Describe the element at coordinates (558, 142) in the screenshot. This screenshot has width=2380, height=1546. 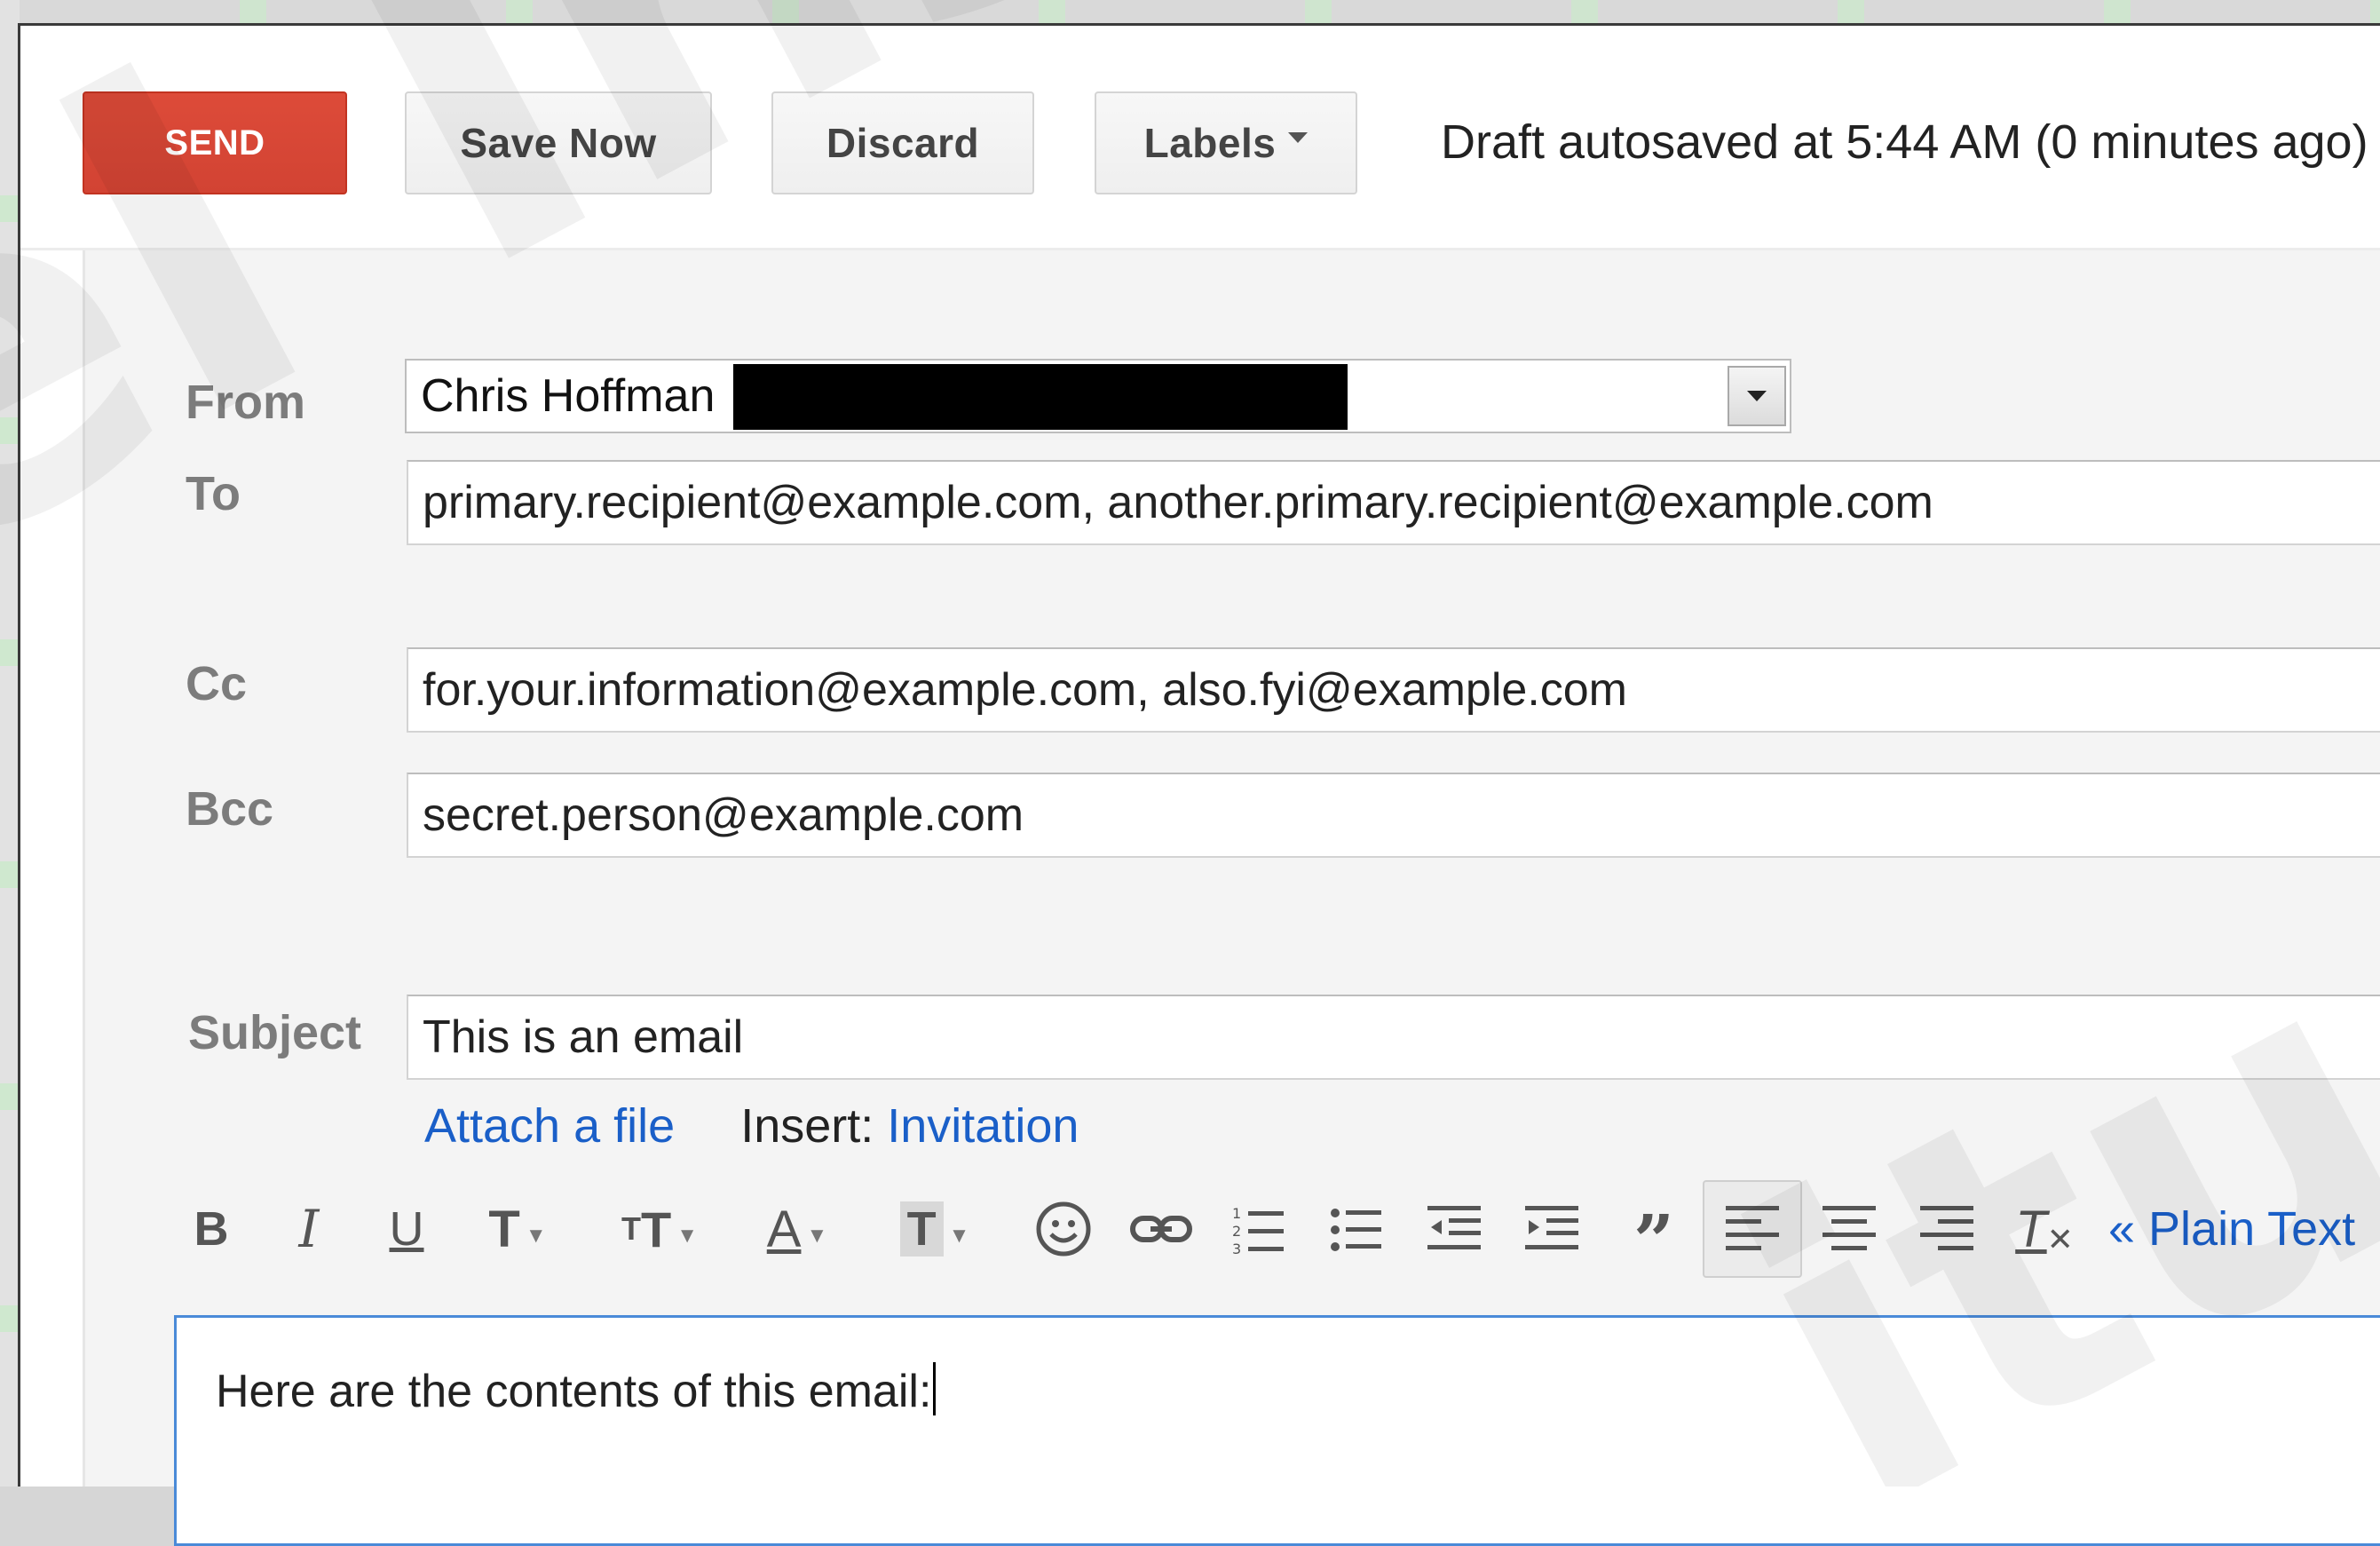
I see `save-now-button: Save Now` at that location.